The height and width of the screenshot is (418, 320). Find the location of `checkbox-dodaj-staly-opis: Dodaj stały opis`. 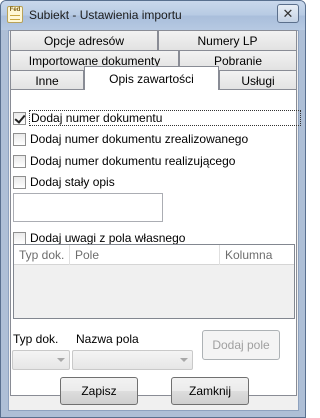

checkbox-dodaj-staly-opis: Dodaj stały opis is located at coordinates (64, 182).